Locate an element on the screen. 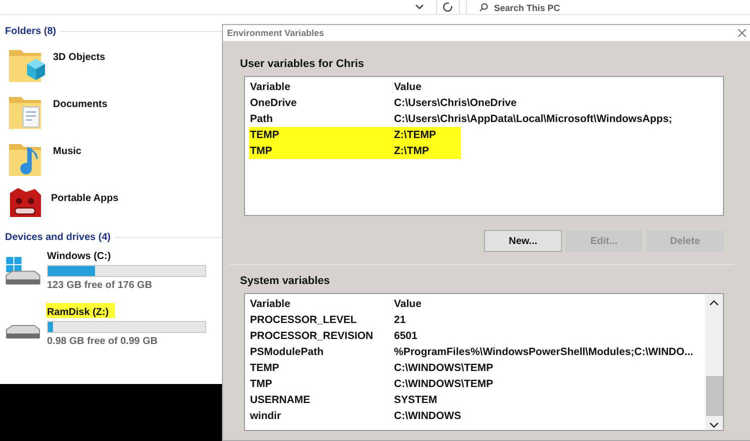  folder-item: Documents is located at coordinates (111, 114).